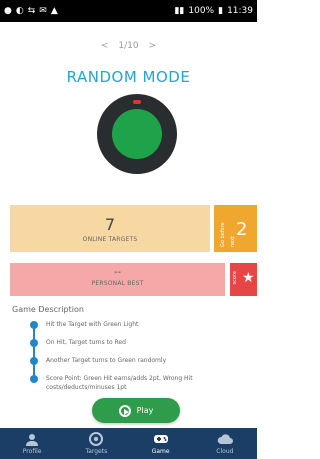 This screenshot has height=459, width=320. Describe the element at coordinates (32, 451) in the screenshot. I see `nav-label: Profile` at that location.